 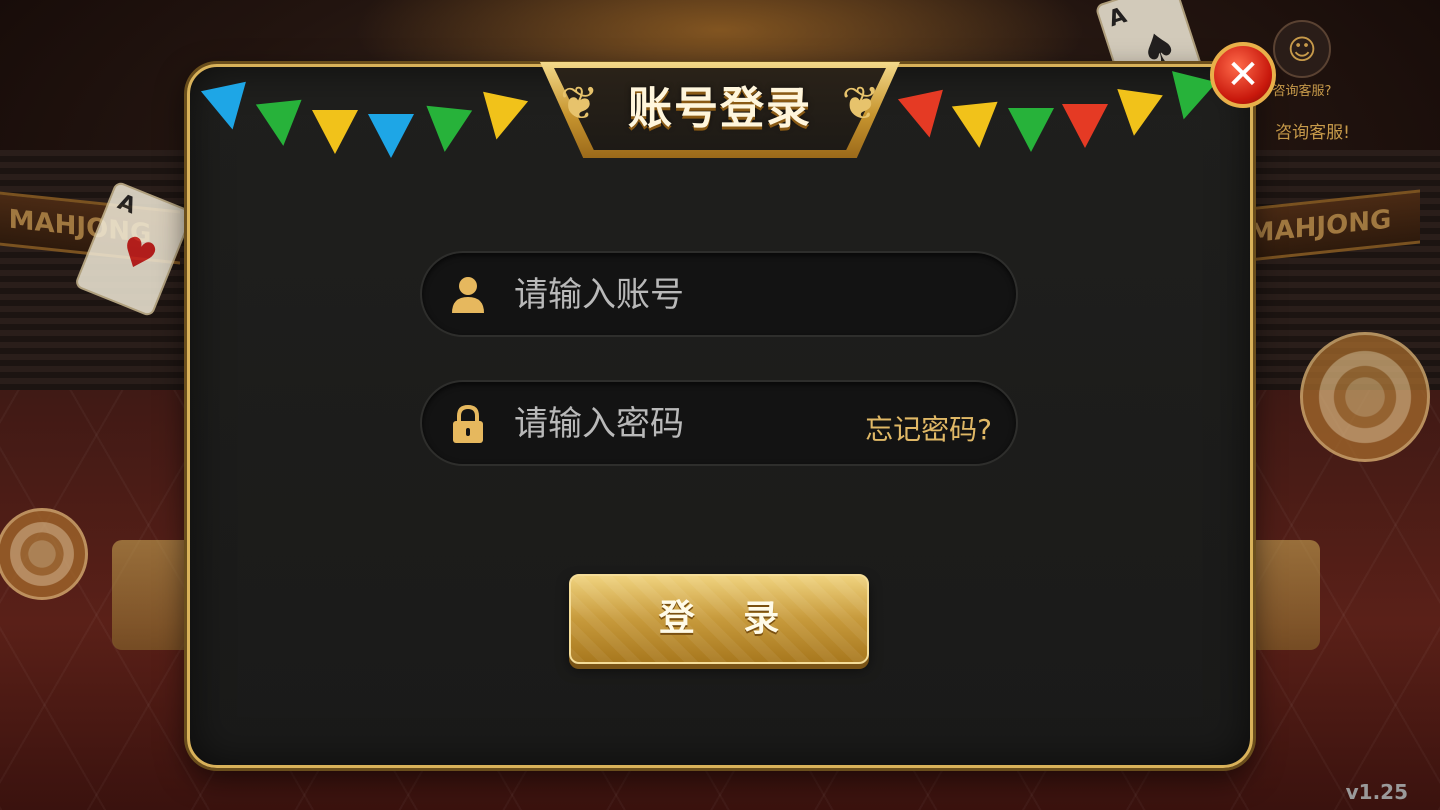 What do you see at coordinates (1365, 397) in the screenshot?
I see `poker-chip-right` at bounding box center [1365, 397].